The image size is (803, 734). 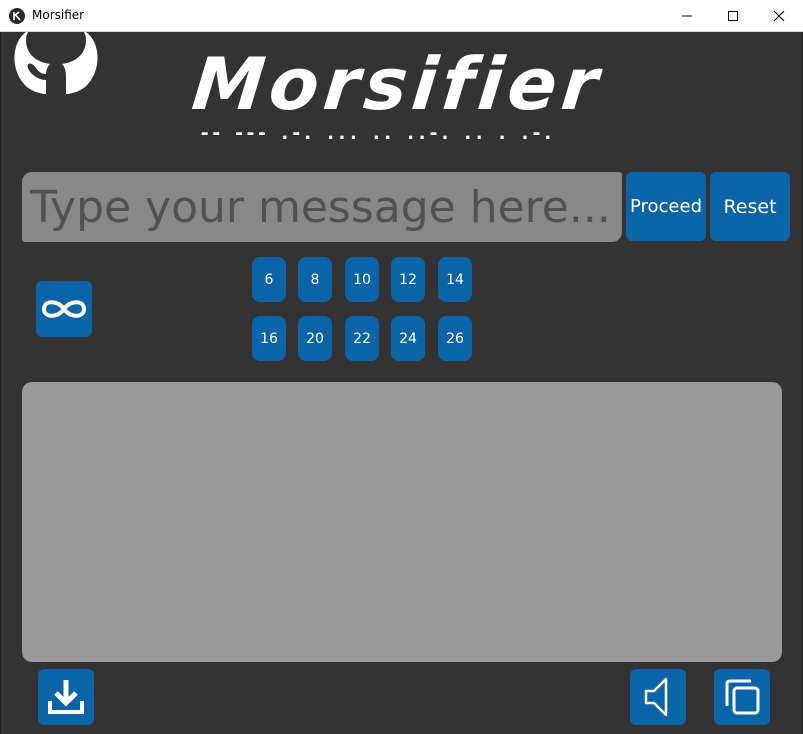 I want to click on message-input, so click(x=322, y=207).